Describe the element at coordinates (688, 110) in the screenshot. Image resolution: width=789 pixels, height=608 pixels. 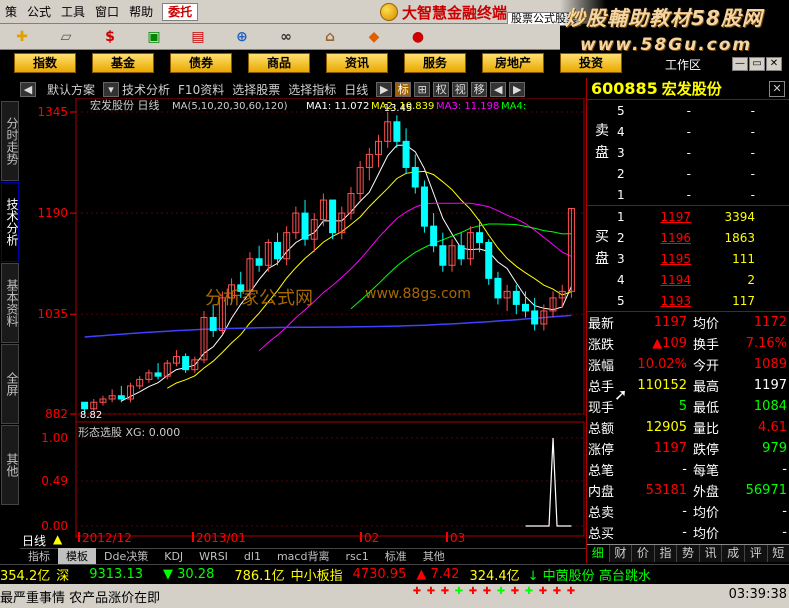
I see `sell-row: 5 - -` at that location.